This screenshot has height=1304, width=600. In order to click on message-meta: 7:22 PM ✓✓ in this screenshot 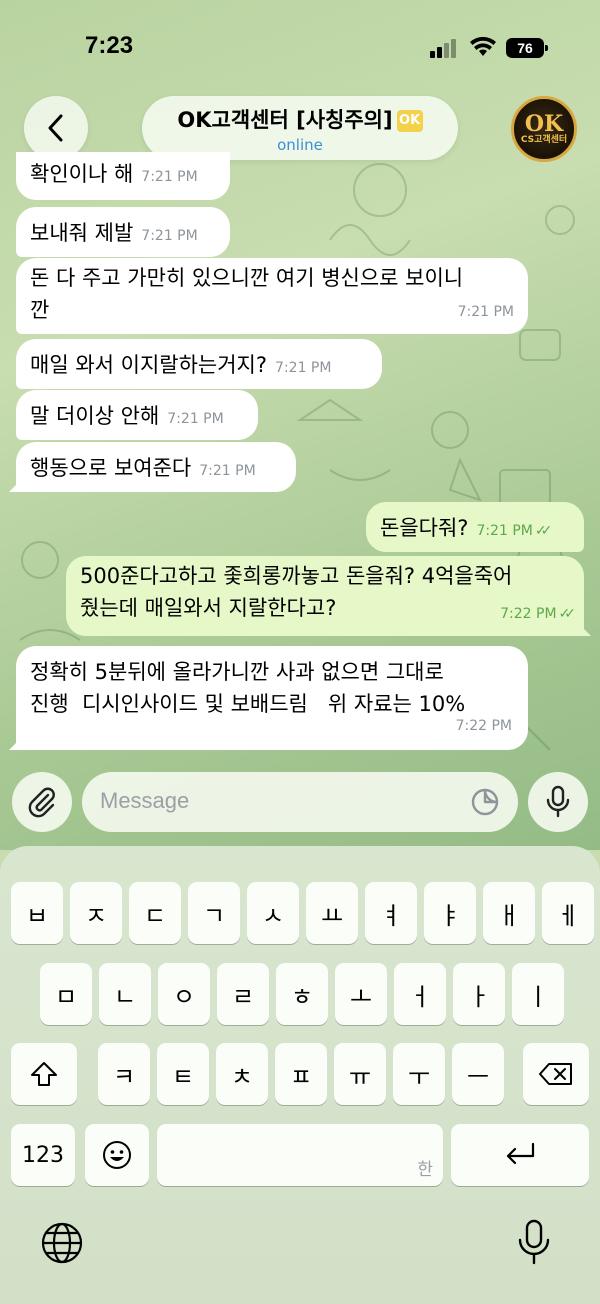, I will do `click(534, 612)`.